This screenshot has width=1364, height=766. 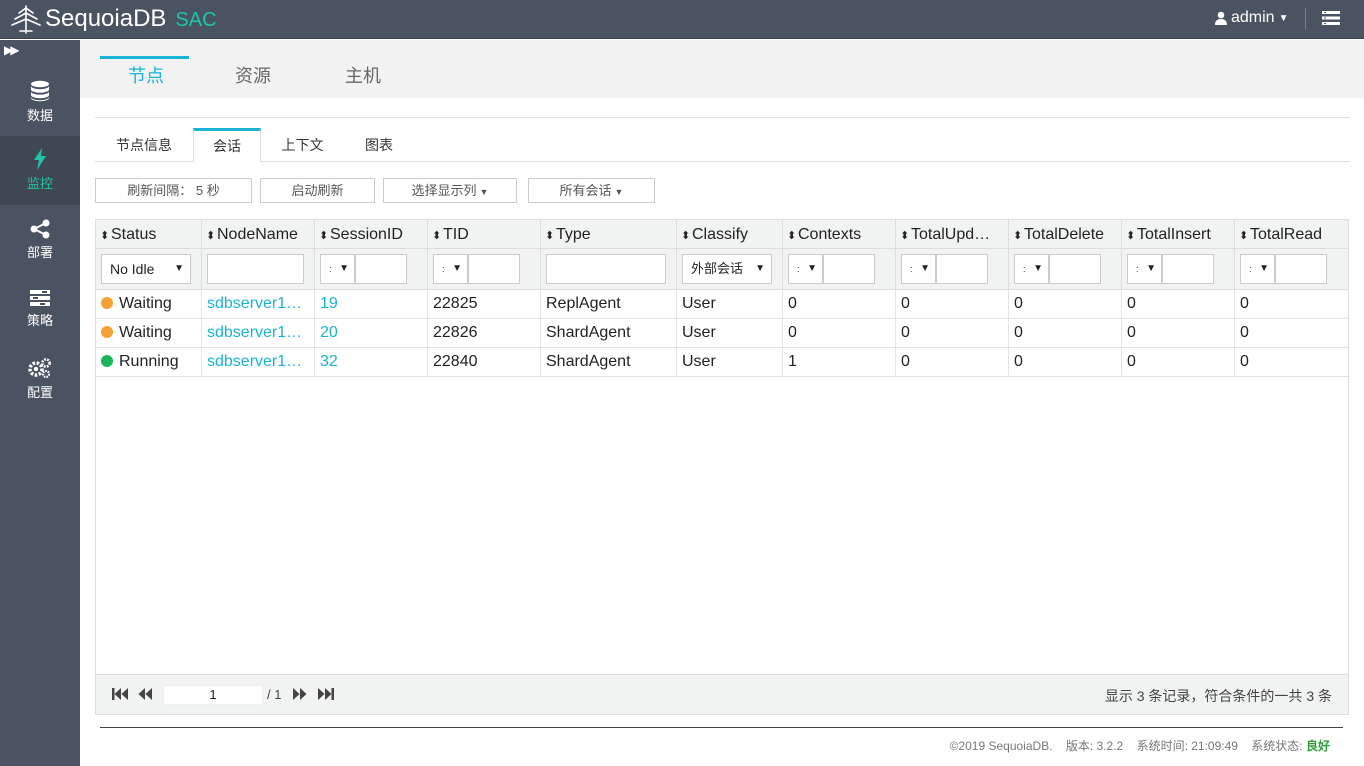 What do you see at coordinates (1144, 269) in the screenshot?
I see `totalinsert-filter-operator: : ▼` at bounding box center [1144, 269].